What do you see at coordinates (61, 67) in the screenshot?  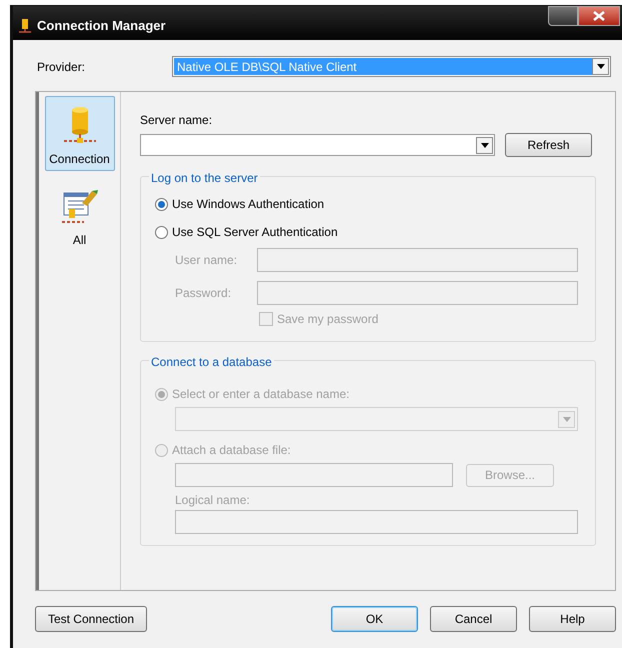 I see `provider-label: Provider:` at bounding box center [61, 67].